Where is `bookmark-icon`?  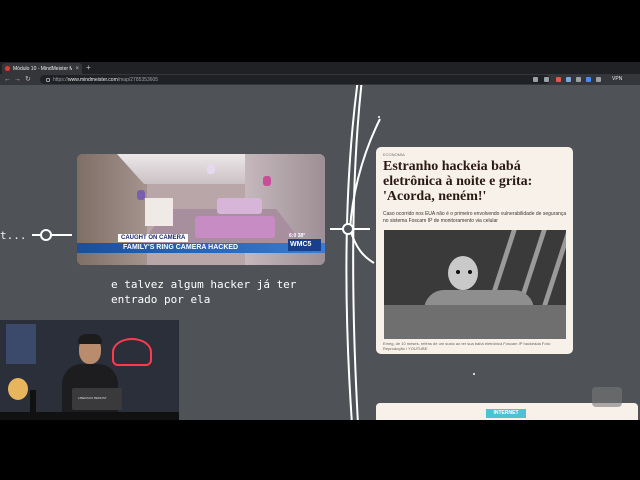 bookmark-icon is located at coordinates (546, 79).